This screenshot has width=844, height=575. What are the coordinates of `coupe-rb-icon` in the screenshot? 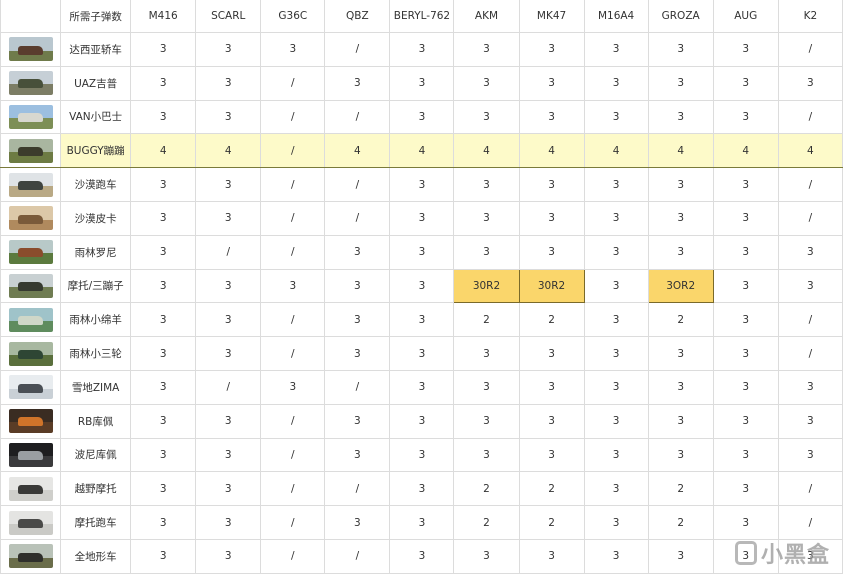 It's located at (30, 421).